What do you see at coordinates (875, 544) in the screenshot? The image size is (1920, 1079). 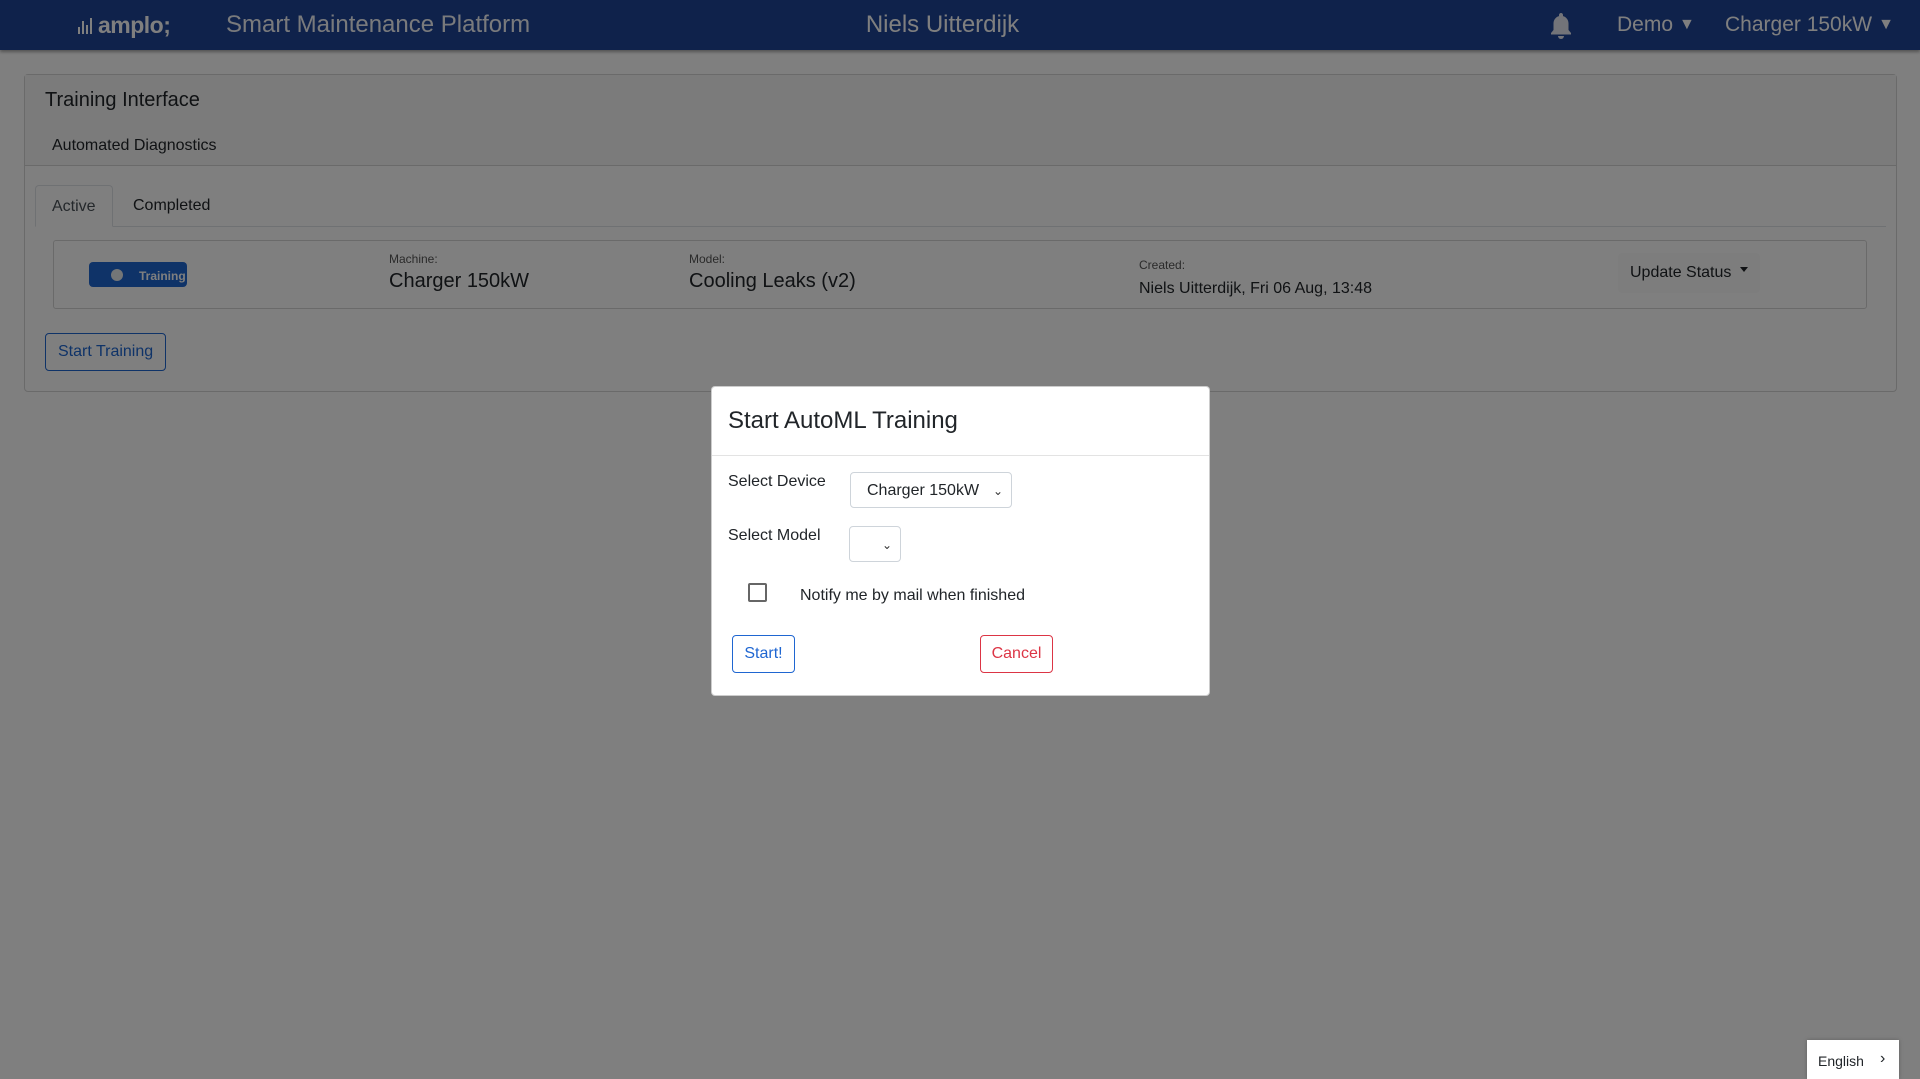 I see `model-select: ⌄` at bounding box center [875, 544].